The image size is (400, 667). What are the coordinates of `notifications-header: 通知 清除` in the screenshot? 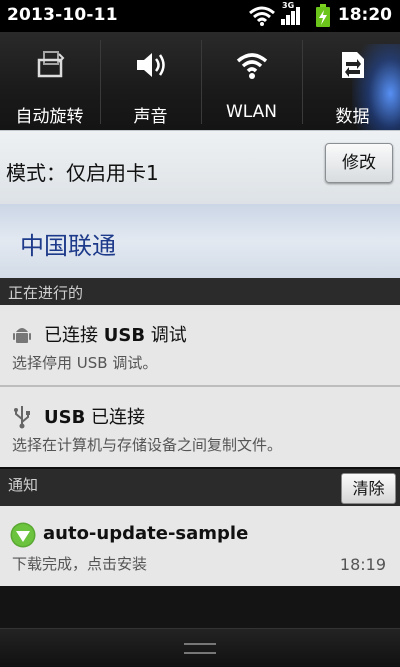 It's located at (200, 487).